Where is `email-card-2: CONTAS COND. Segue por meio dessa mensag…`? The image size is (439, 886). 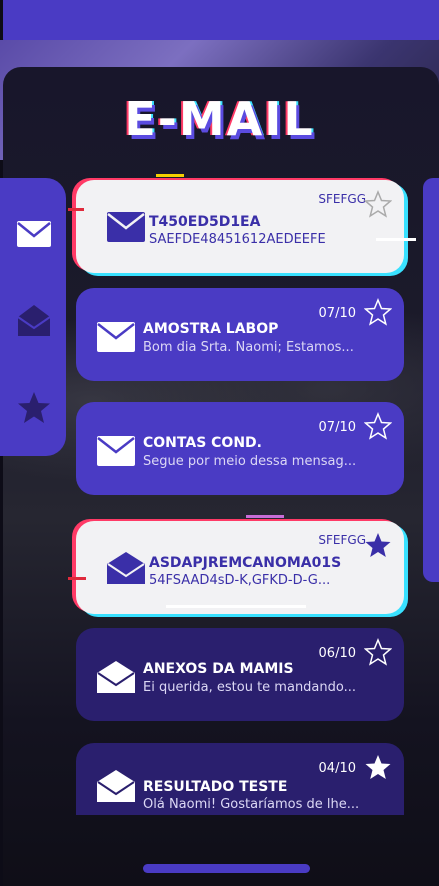 email-card-2: CONTAS COND. Segue por meio dessa mensag… is located at coordinates (240, 448).